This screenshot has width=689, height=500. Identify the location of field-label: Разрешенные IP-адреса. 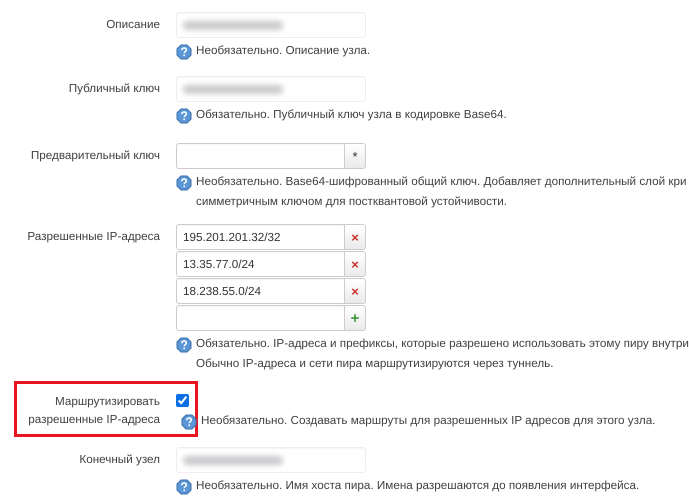
(93, 237).